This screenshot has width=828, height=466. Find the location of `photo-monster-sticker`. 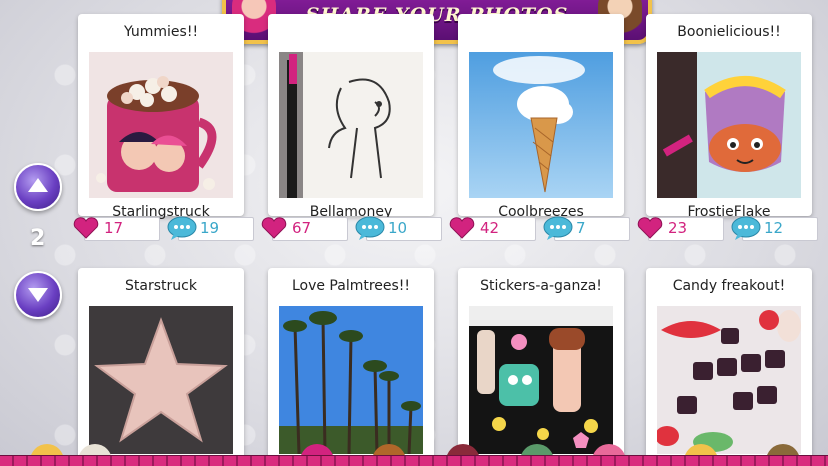

photo-monster-sticker is located at coordinates (729, 125).